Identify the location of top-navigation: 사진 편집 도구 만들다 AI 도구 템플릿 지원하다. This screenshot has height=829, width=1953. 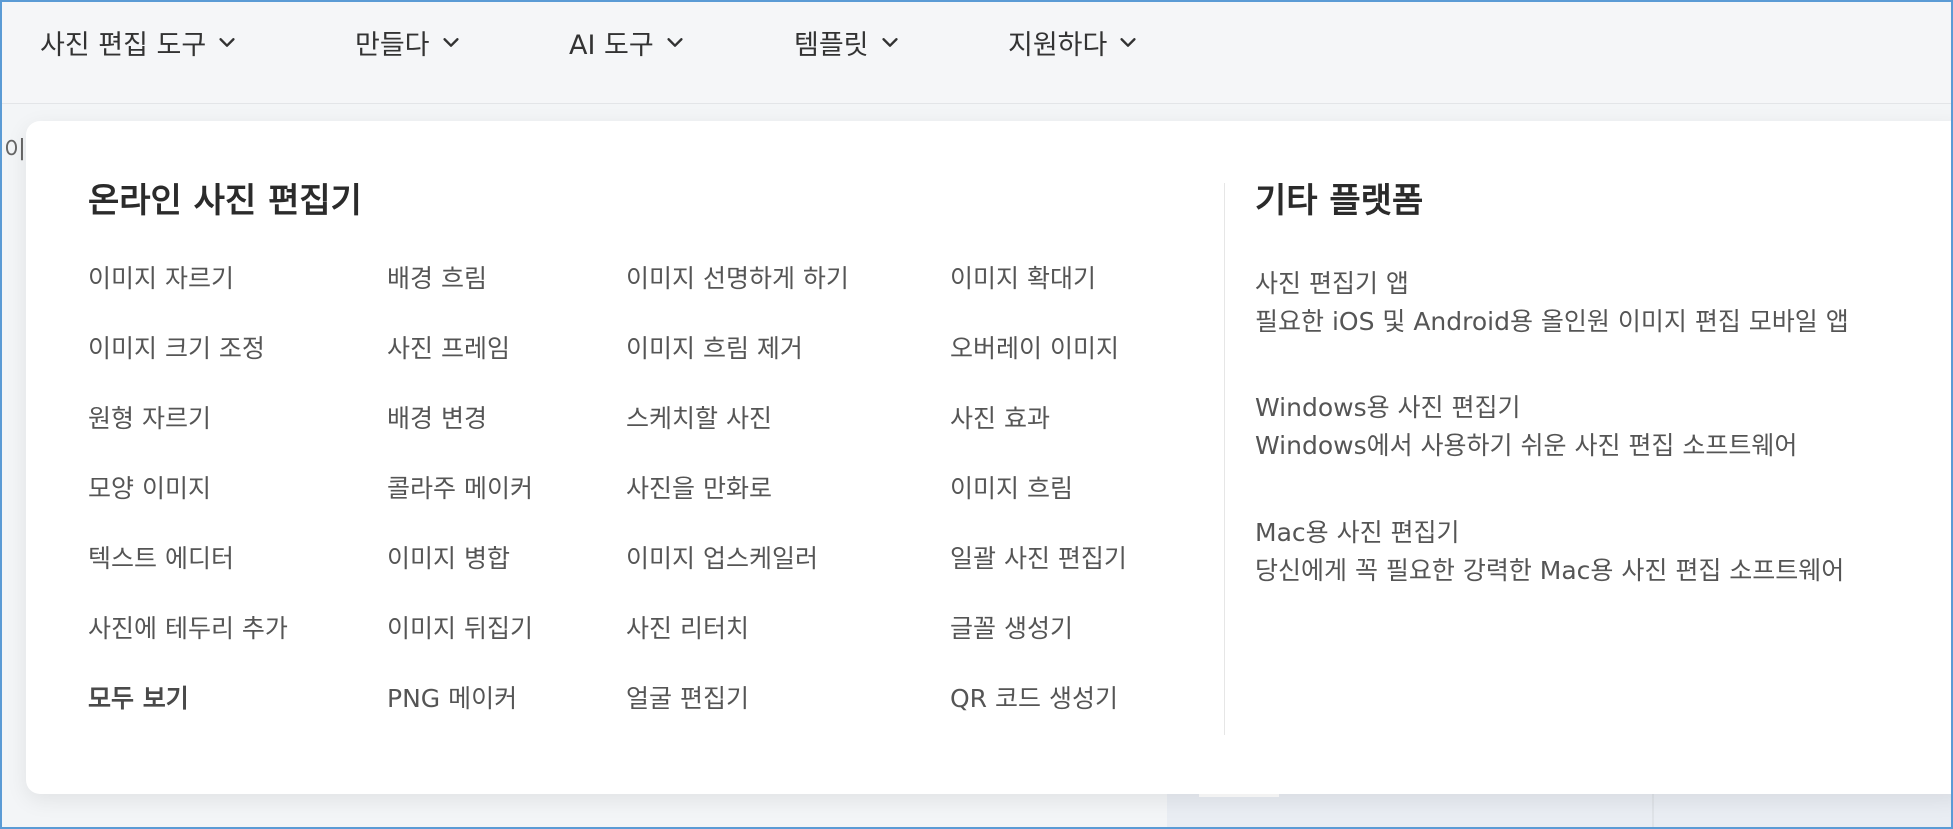
(976, 53).